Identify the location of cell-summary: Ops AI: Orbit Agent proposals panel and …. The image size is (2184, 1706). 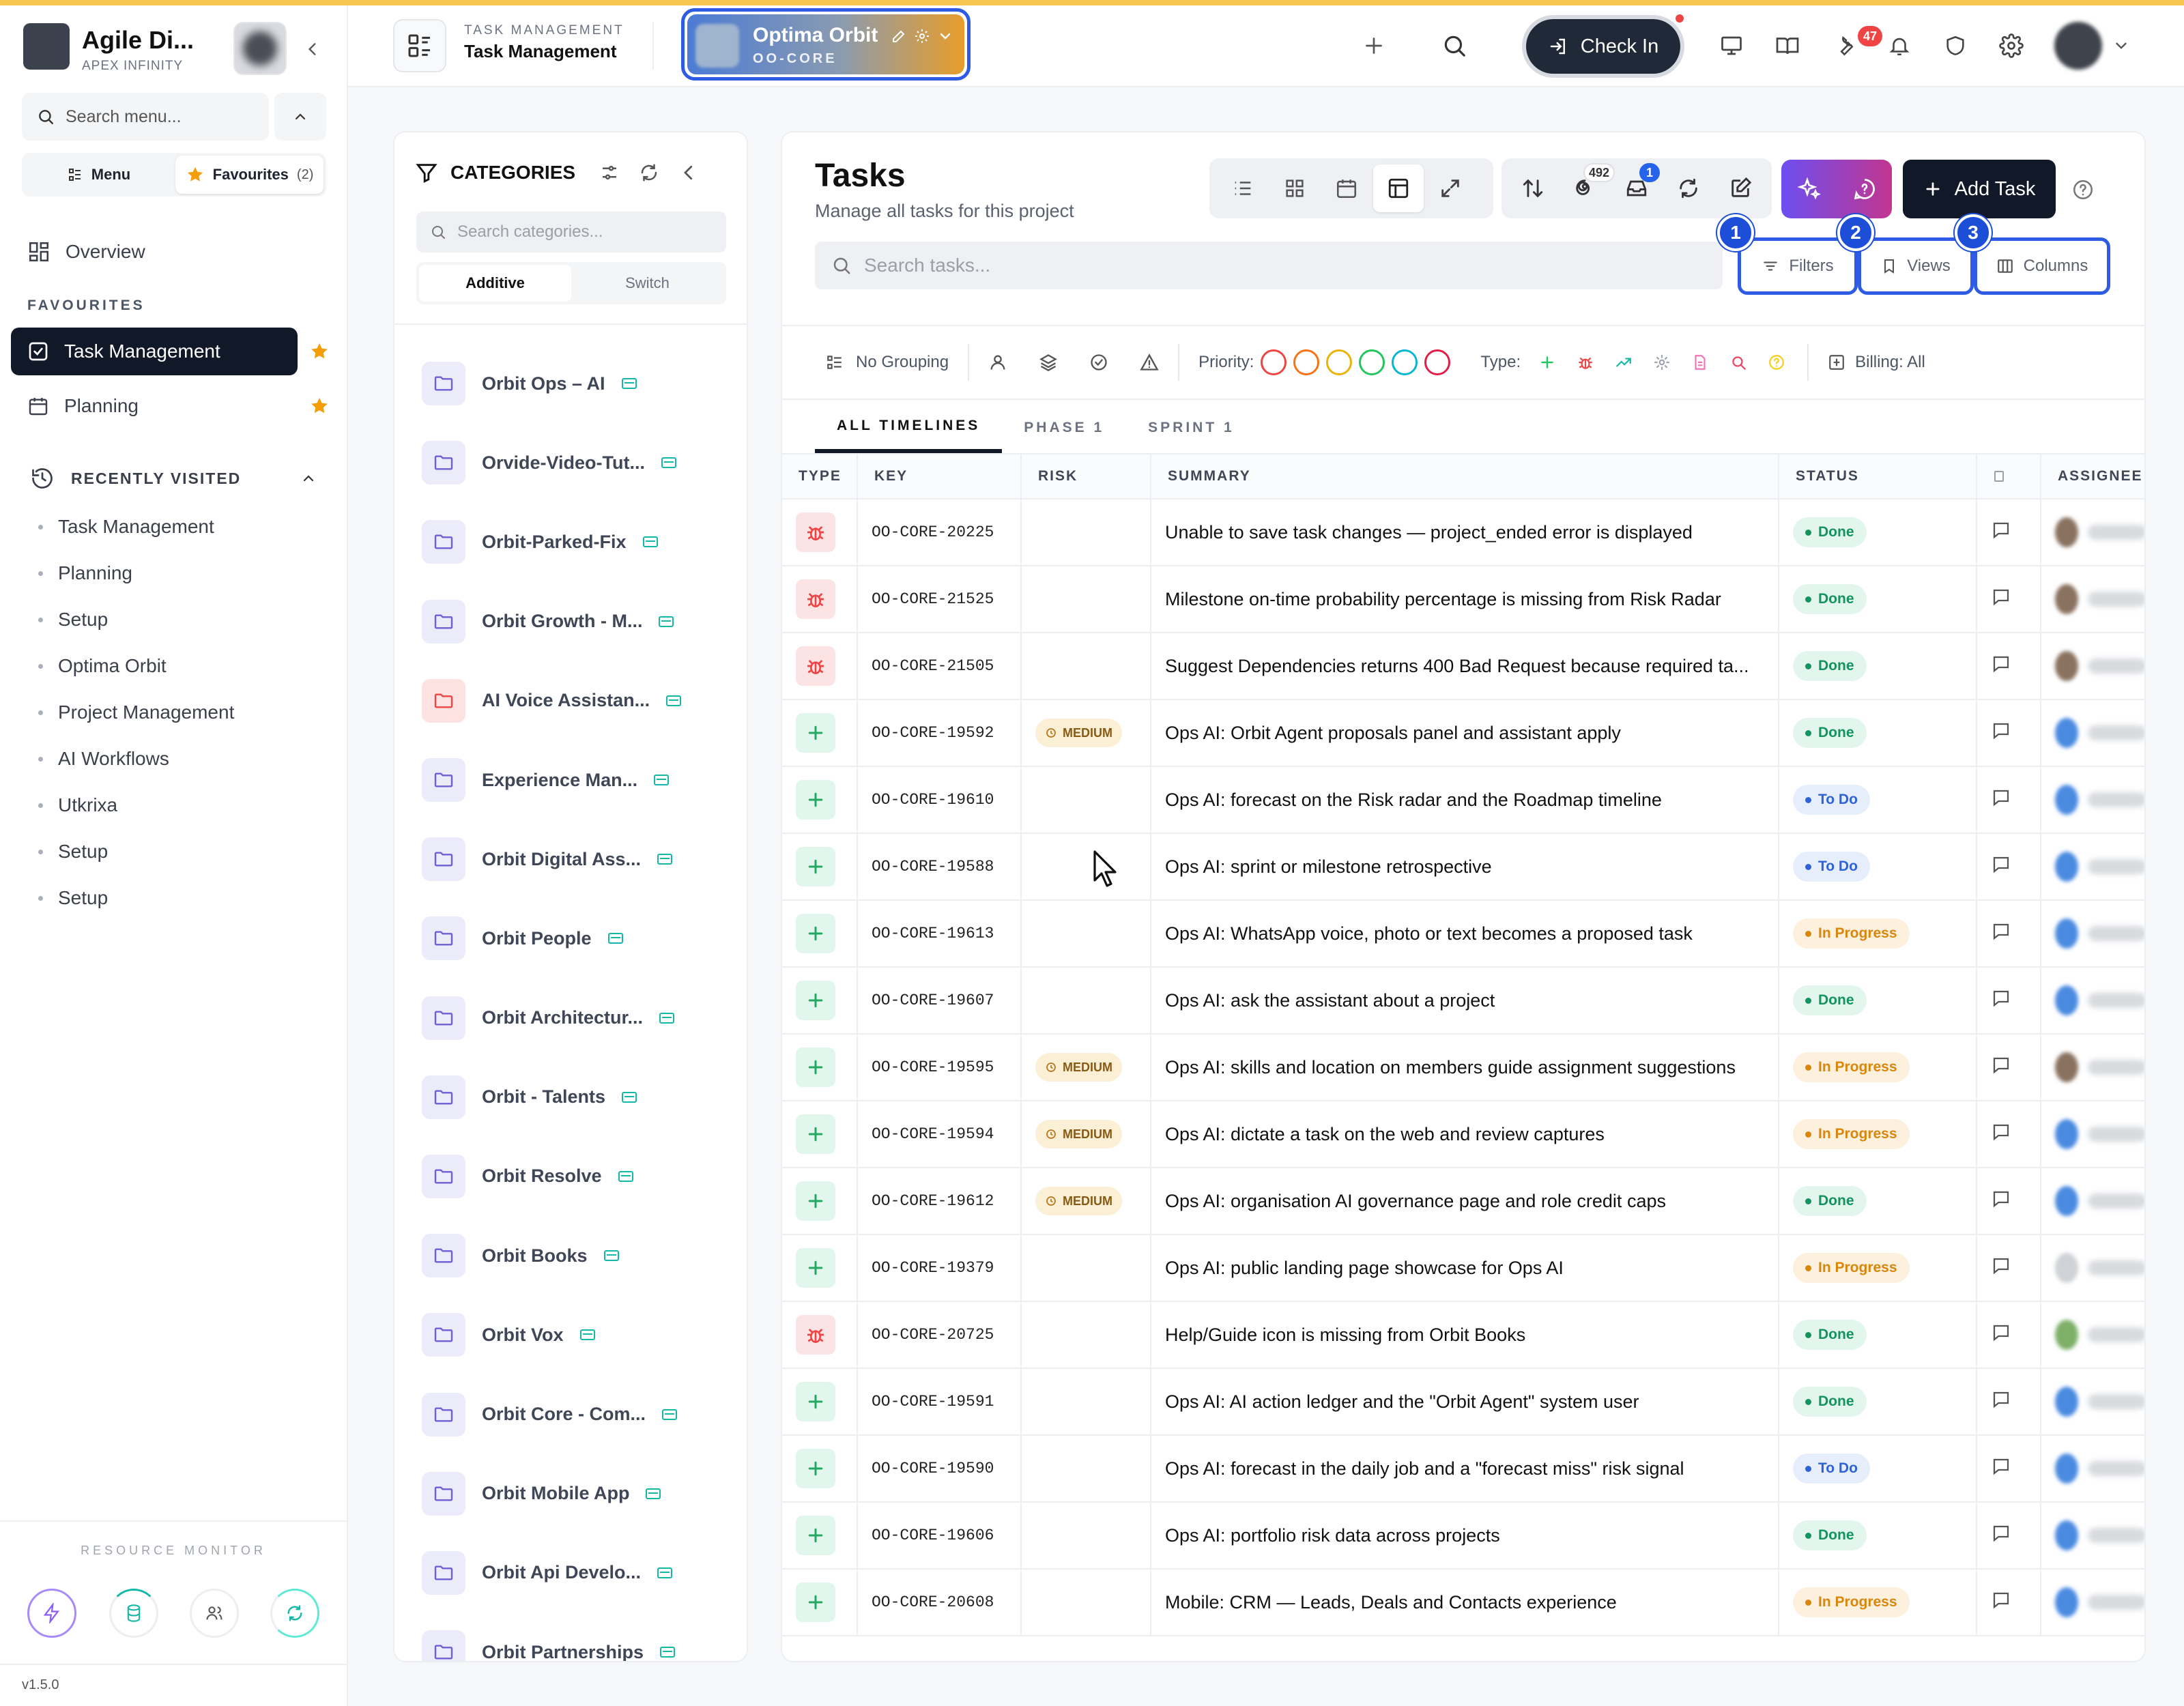
(1465, 733).